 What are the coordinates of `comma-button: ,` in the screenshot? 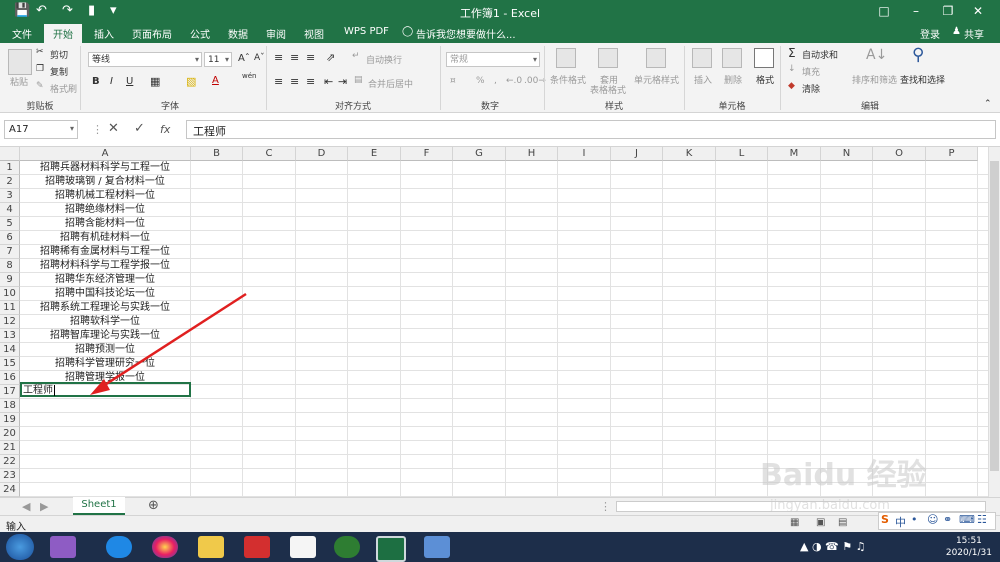 It's located at (495, 81).